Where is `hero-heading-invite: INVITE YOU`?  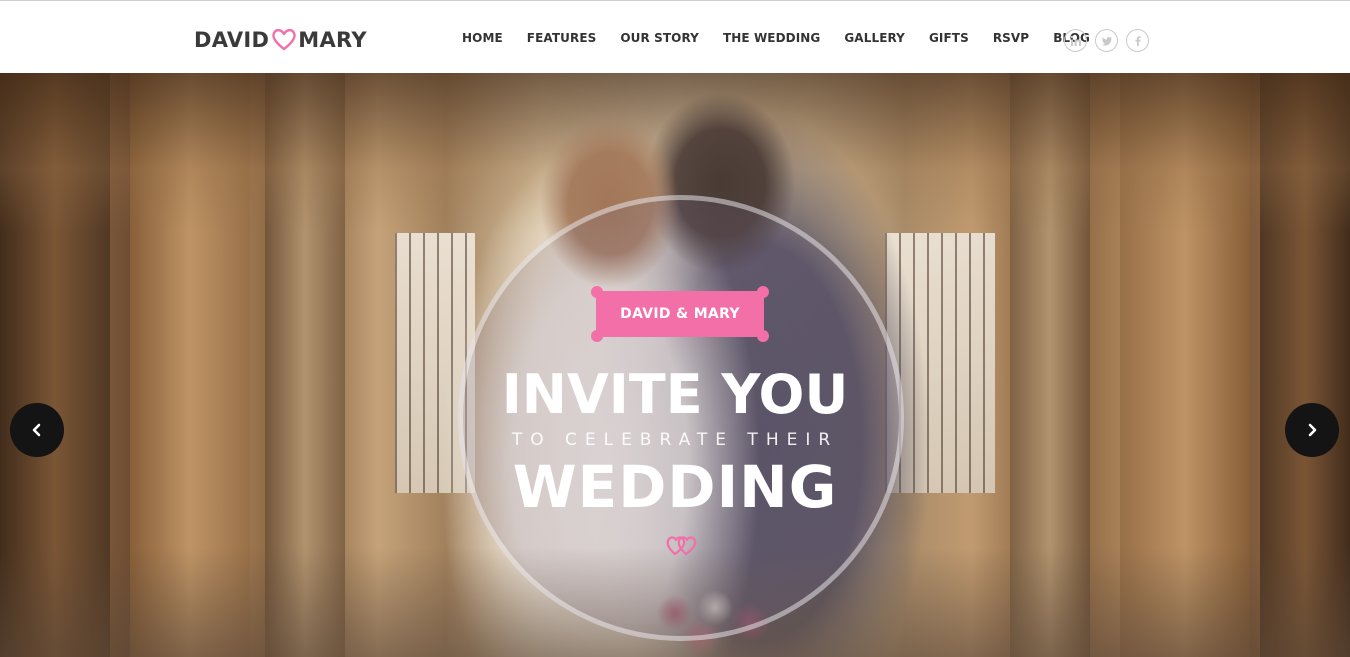
hero-heading-invite: INVITE YOU is located at coordinates (675, 394).